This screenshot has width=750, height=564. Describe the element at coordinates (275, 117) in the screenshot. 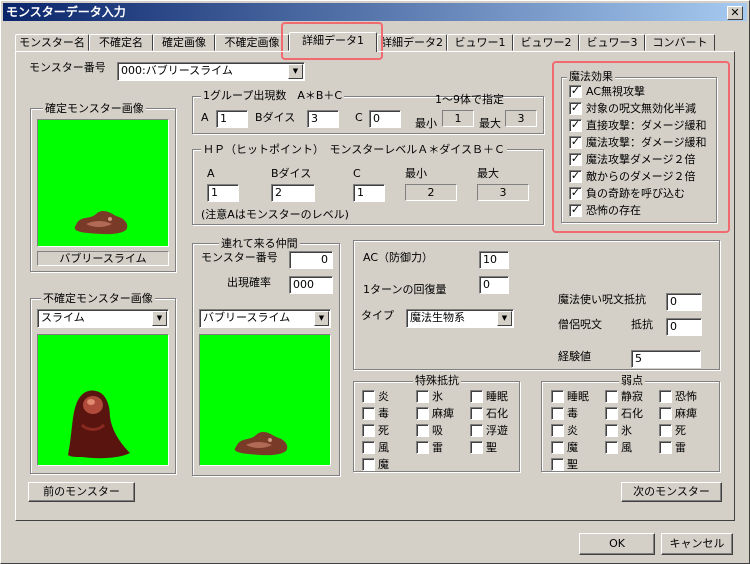

I see `group-b-label: Bダイス` at that location.